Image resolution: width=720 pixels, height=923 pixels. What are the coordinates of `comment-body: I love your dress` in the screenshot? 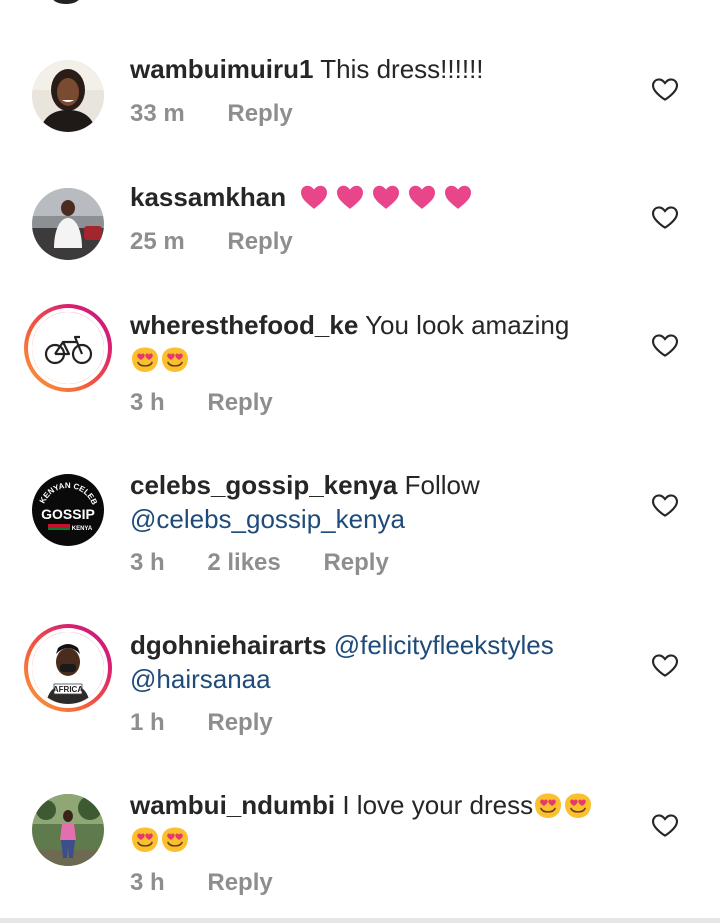 It's located at (438, 805).